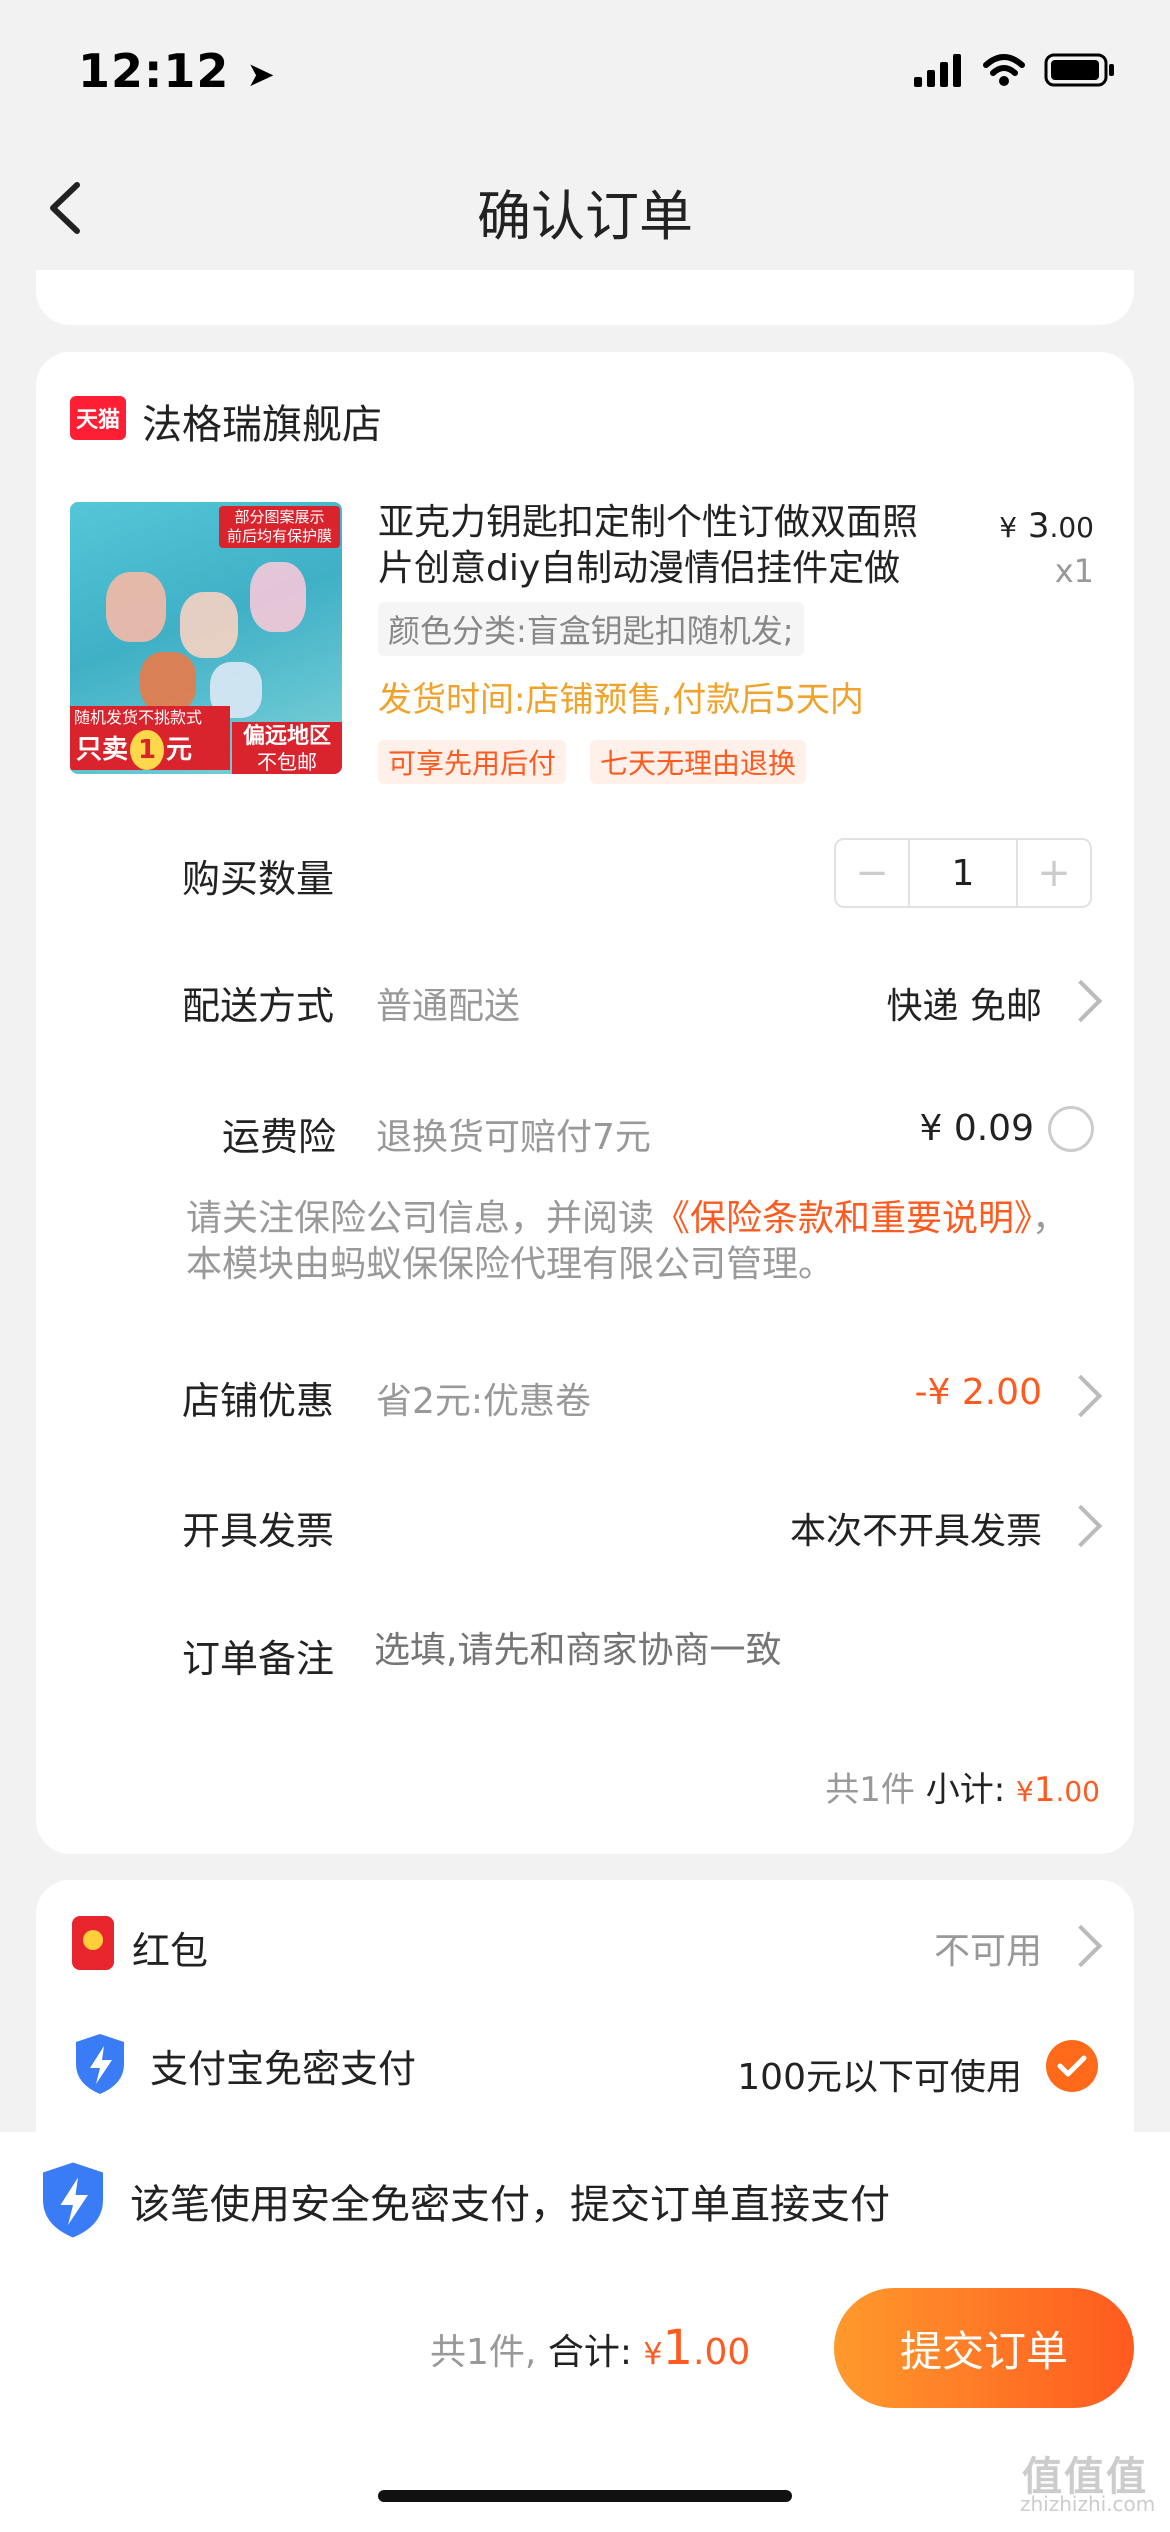 This screenshot has width=1170, height=2532. What do you see at coordinates (1074, 571) in the screenshot?
I see `product-quantity: x1` at bounding box center [1074, 571].